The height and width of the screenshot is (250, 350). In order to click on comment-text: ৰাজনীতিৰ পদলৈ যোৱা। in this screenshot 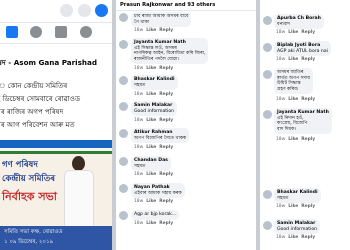, I will do `click(156, 59)`.